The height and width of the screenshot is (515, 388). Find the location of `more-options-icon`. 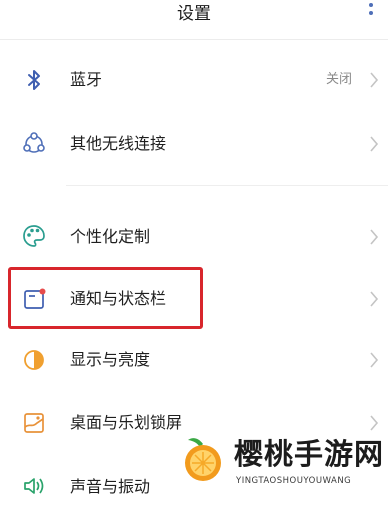

more-options-icon is located at coordinates (371, 13).